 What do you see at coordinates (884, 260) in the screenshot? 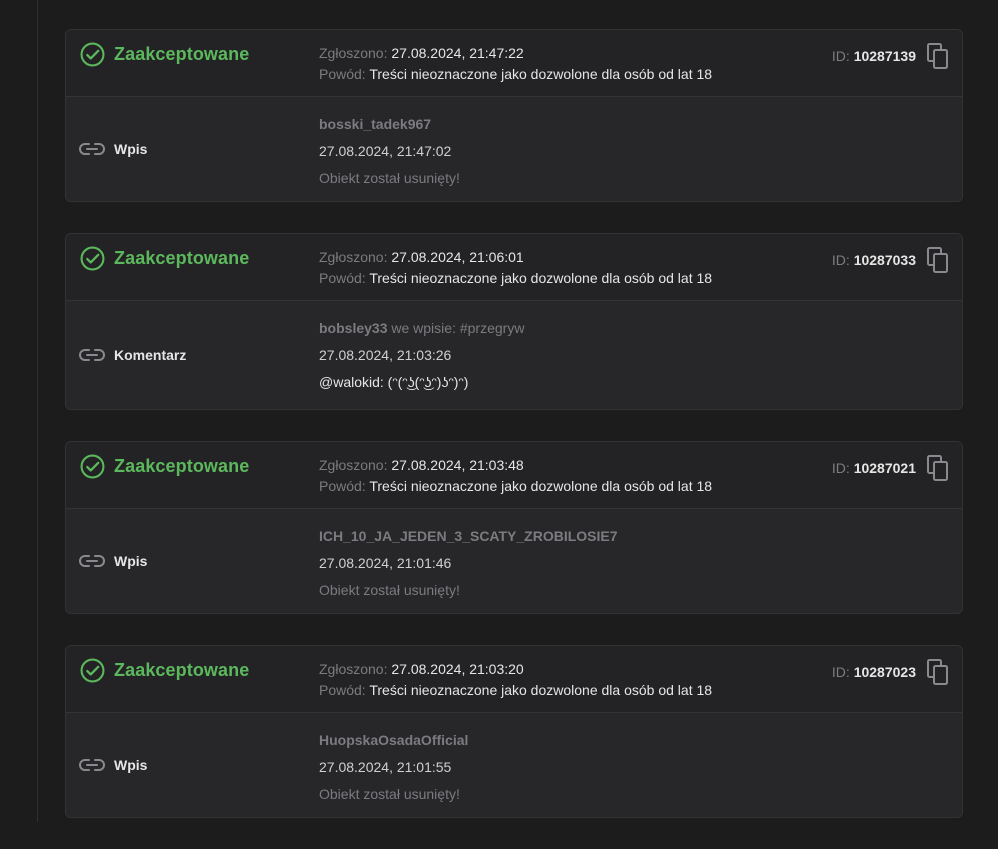
I see `id-value: 10287033` at bounding box center [884, 260].